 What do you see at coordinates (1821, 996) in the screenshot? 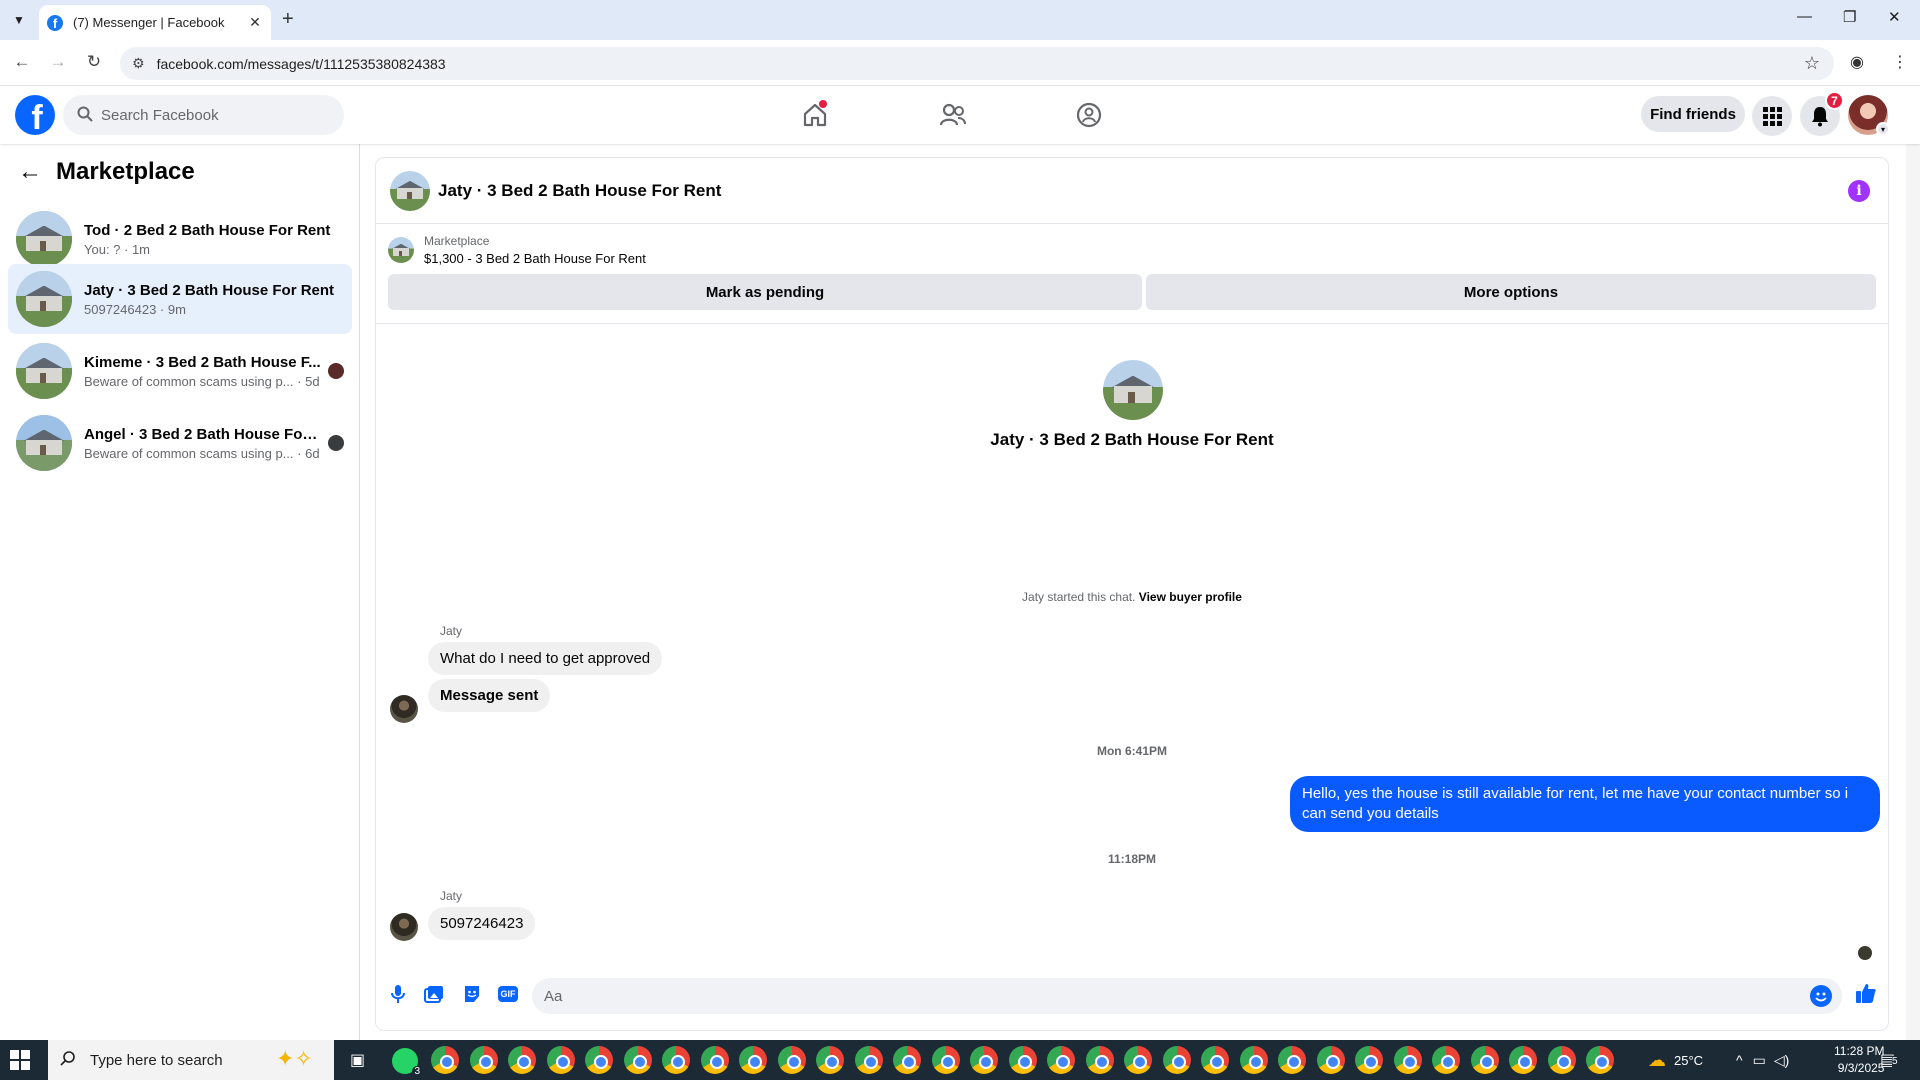
I see `emoji-icon` at bounding box center [1821, 996].